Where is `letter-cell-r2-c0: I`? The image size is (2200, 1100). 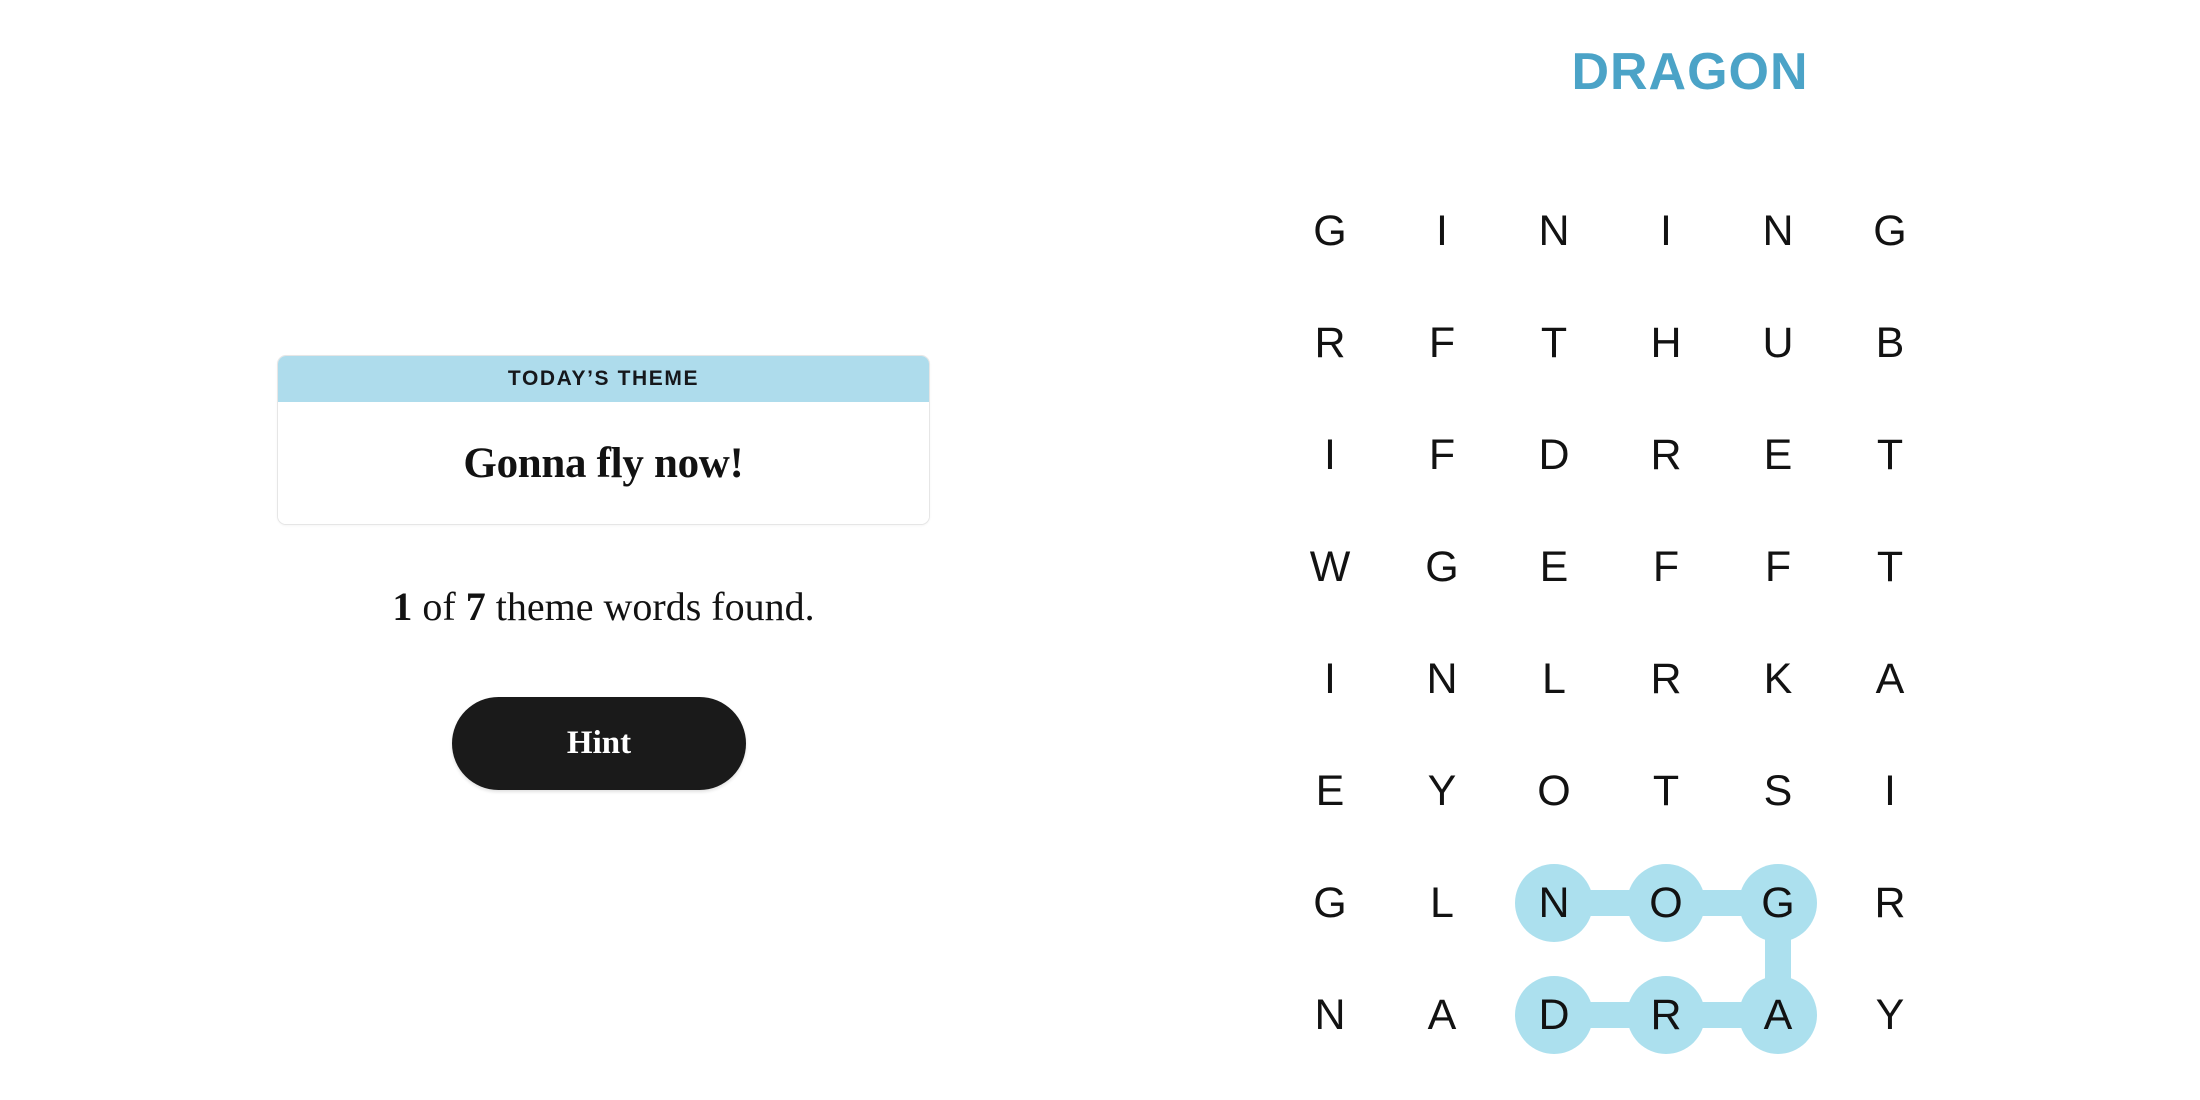
letter-cell-r2-c0: I is located at coordinates (1330, 455).